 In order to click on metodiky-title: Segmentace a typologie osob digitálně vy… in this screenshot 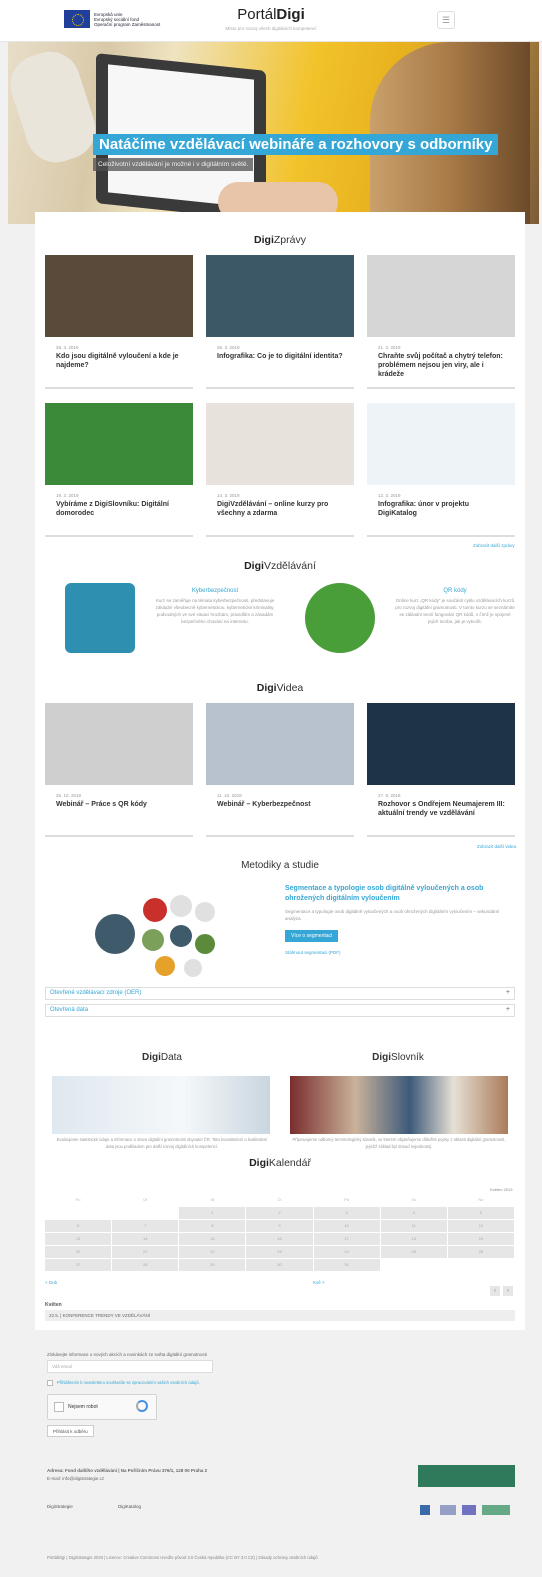, I will do `click(400, 894)`.